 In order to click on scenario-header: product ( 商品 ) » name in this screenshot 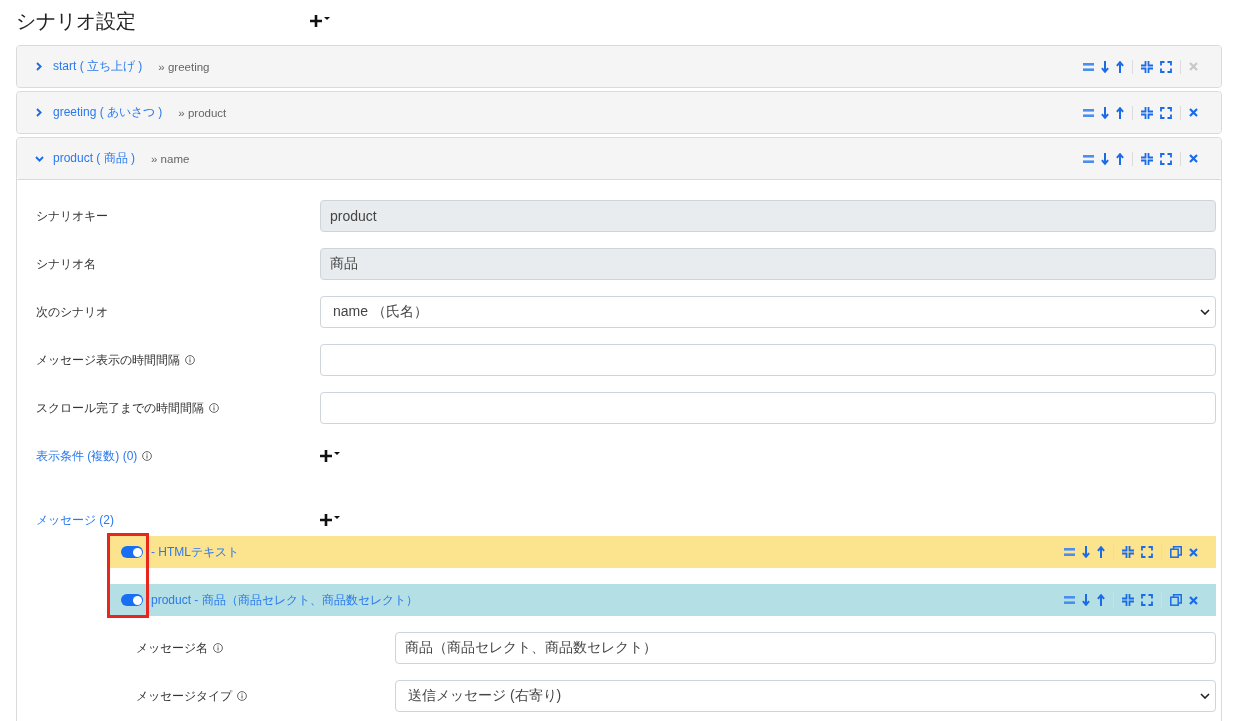, I will do `click(619, 158)`.